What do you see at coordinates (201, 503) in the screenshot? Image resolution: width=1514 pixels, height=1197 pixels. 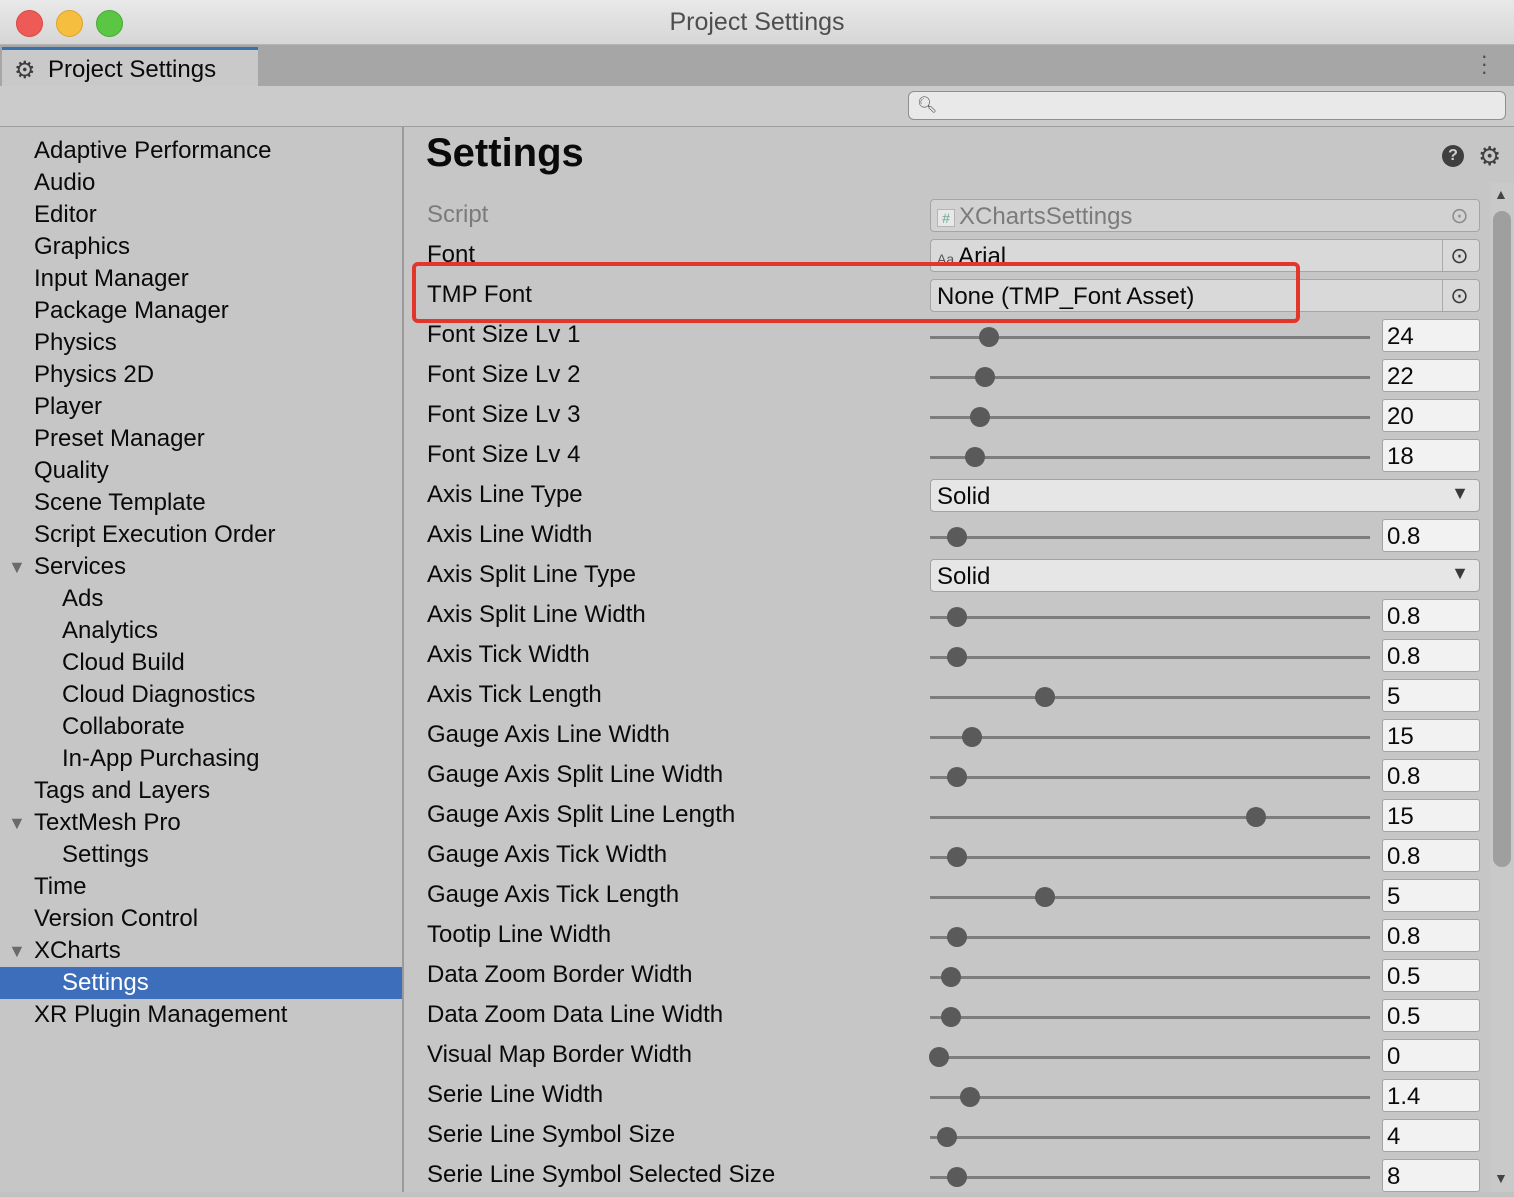 I see `sidebar-item: Scene Template` at bounding box center [201, 503].